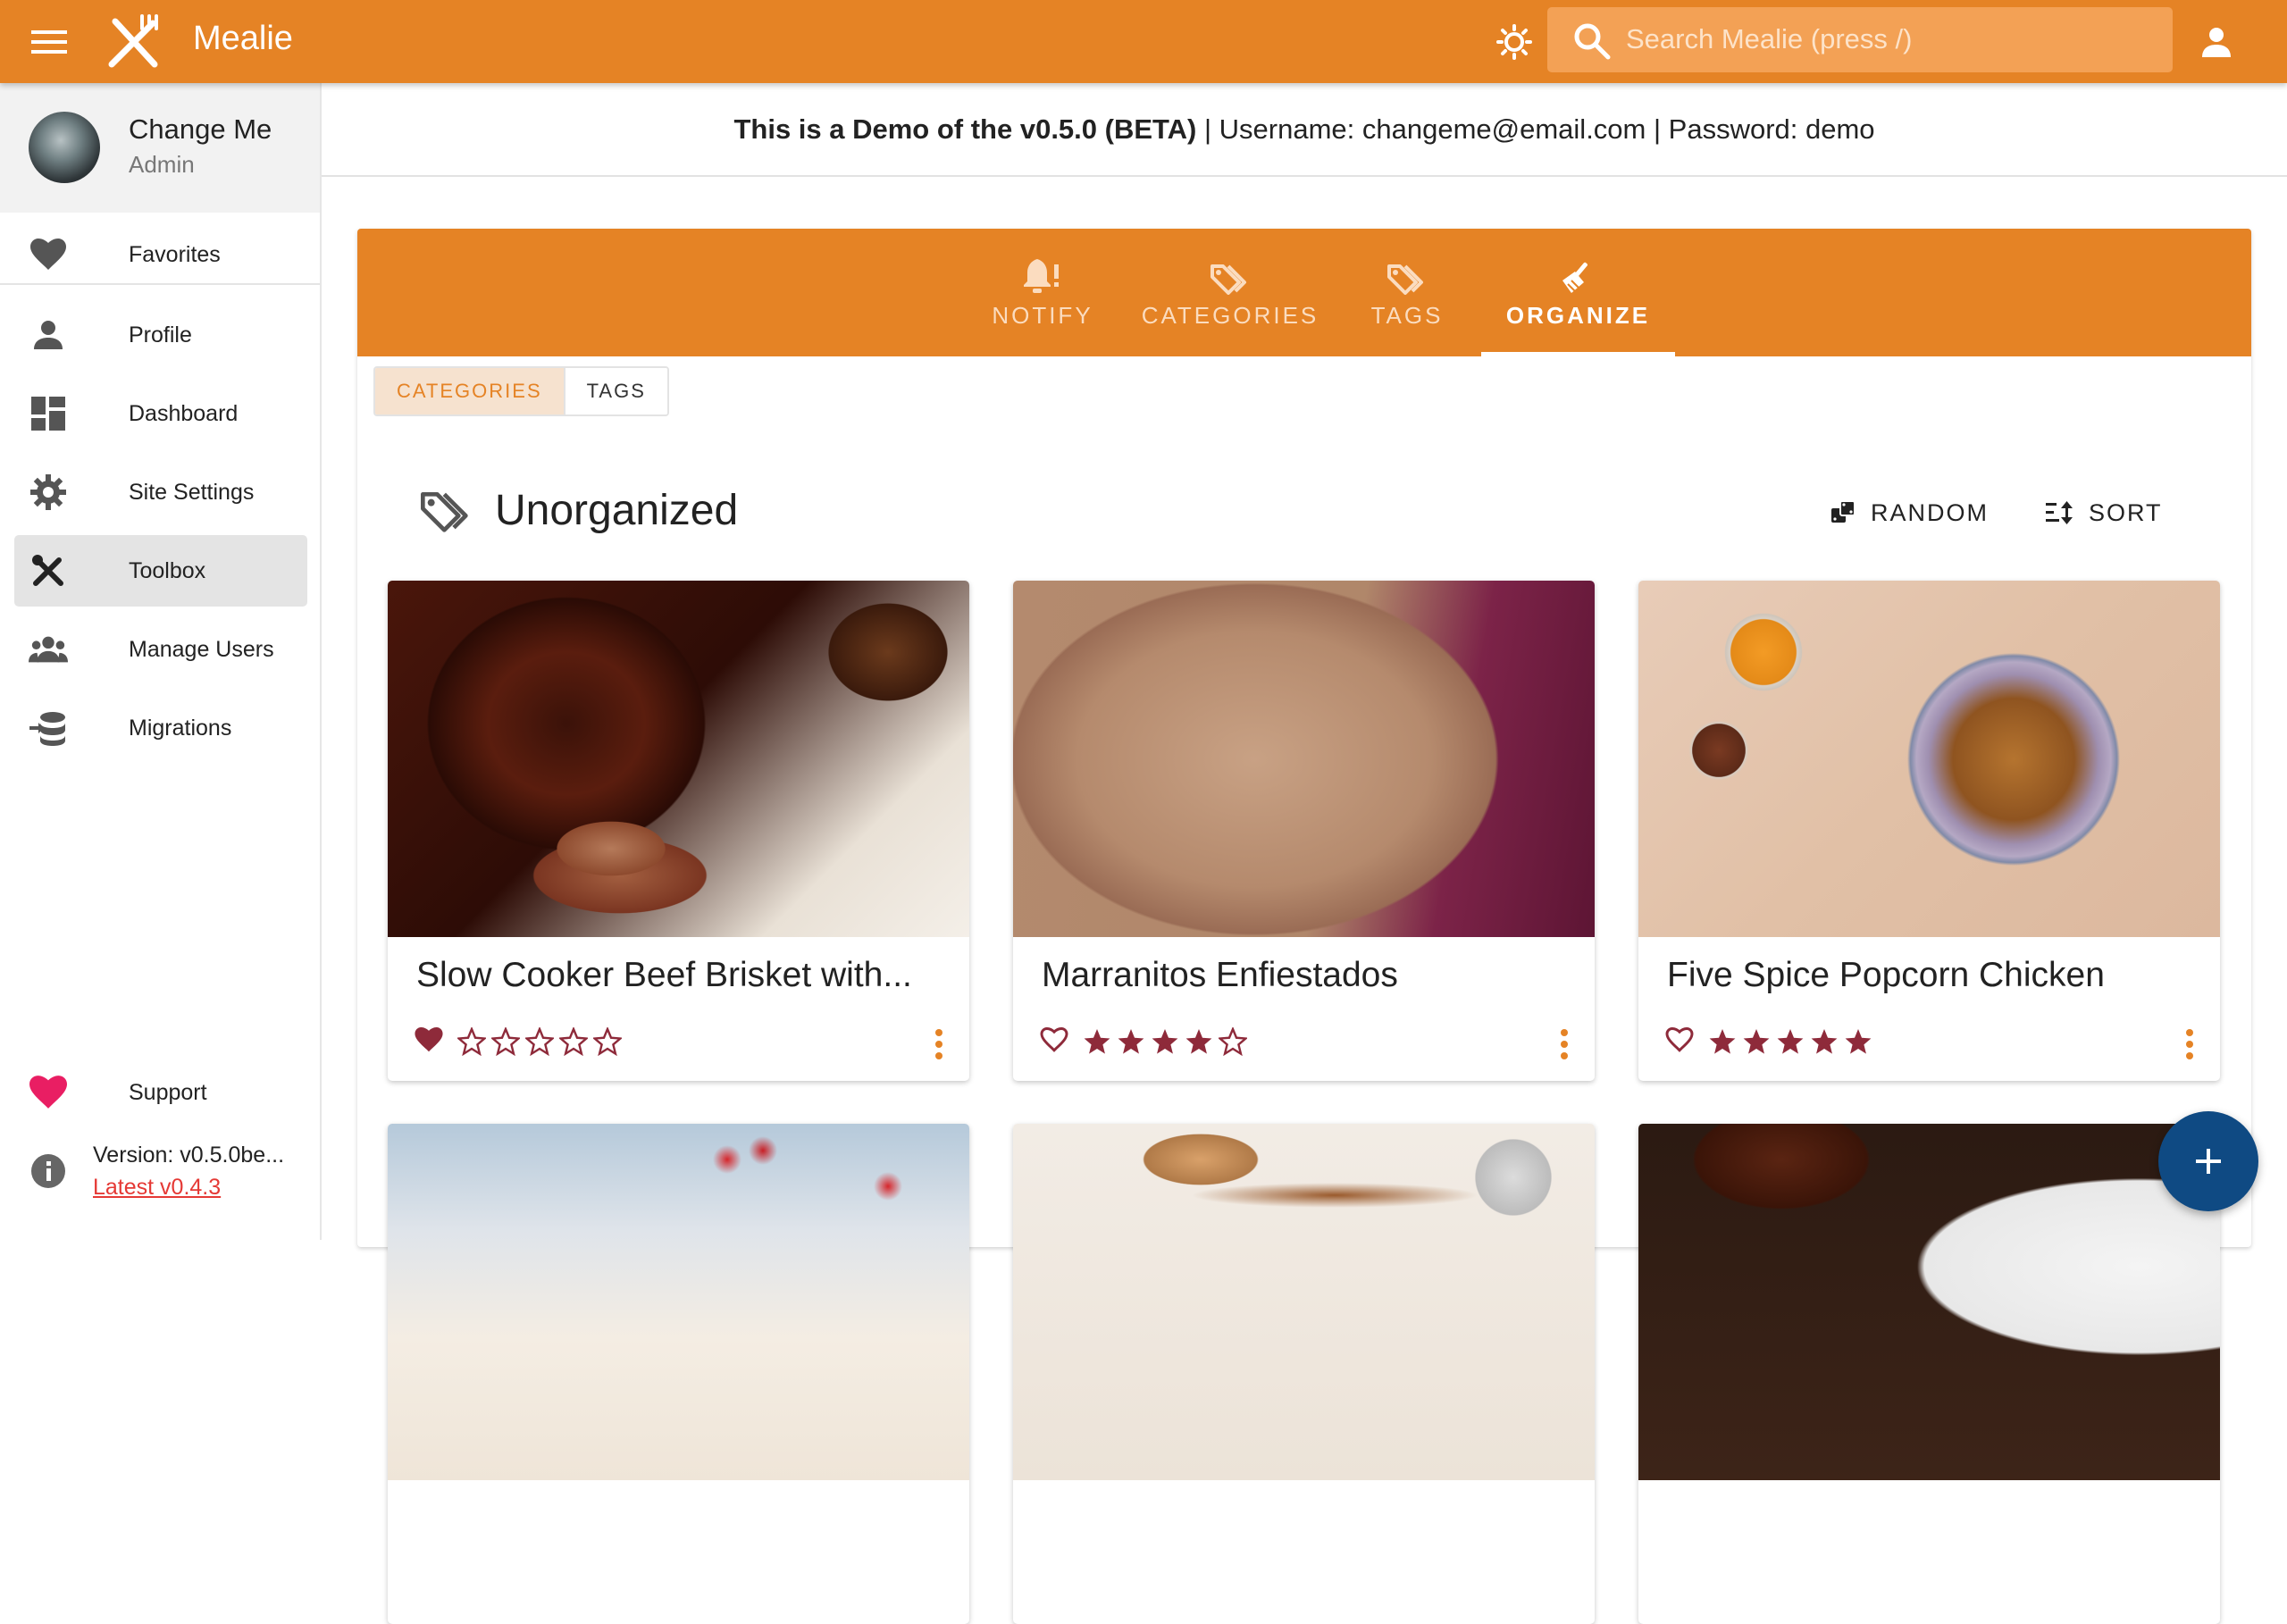  Describe the element at coordinates (160, 255) in the screenshot. I see `sidebar-item-favorites: Favorites` at that location.